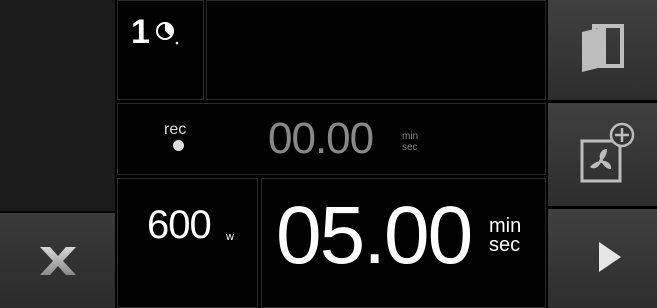 This screenshot has height=308, width=657. Describe the element at coordinates (57, 105) in the screenshot. I see `empty-side-panel` at that location.